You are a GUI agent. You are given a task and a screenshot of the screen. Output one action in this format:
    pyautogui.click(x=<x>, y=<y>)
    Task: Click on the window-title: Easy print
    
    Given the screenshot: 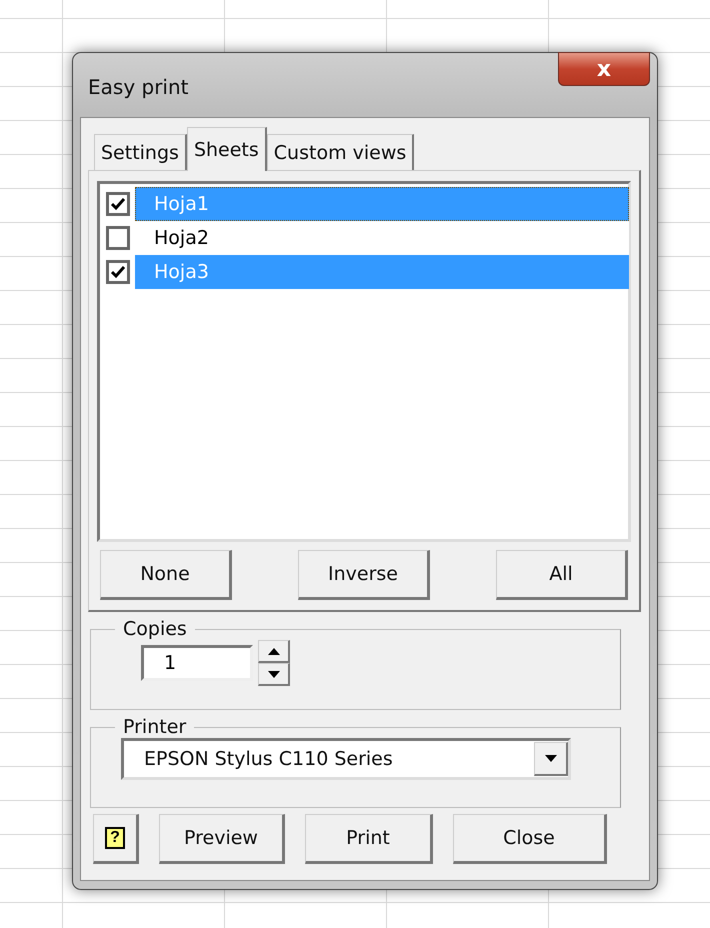 What is the action you would take?
    pyautogui.click(x=138, y=87)
    